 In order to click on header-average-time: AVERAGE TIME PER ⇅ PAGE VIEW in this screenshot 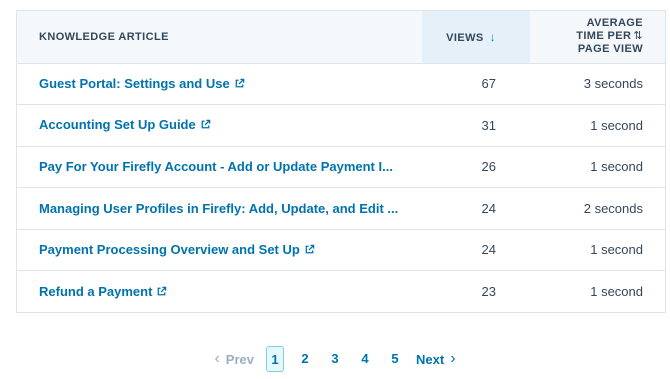, I will do `click(597, 37)`.